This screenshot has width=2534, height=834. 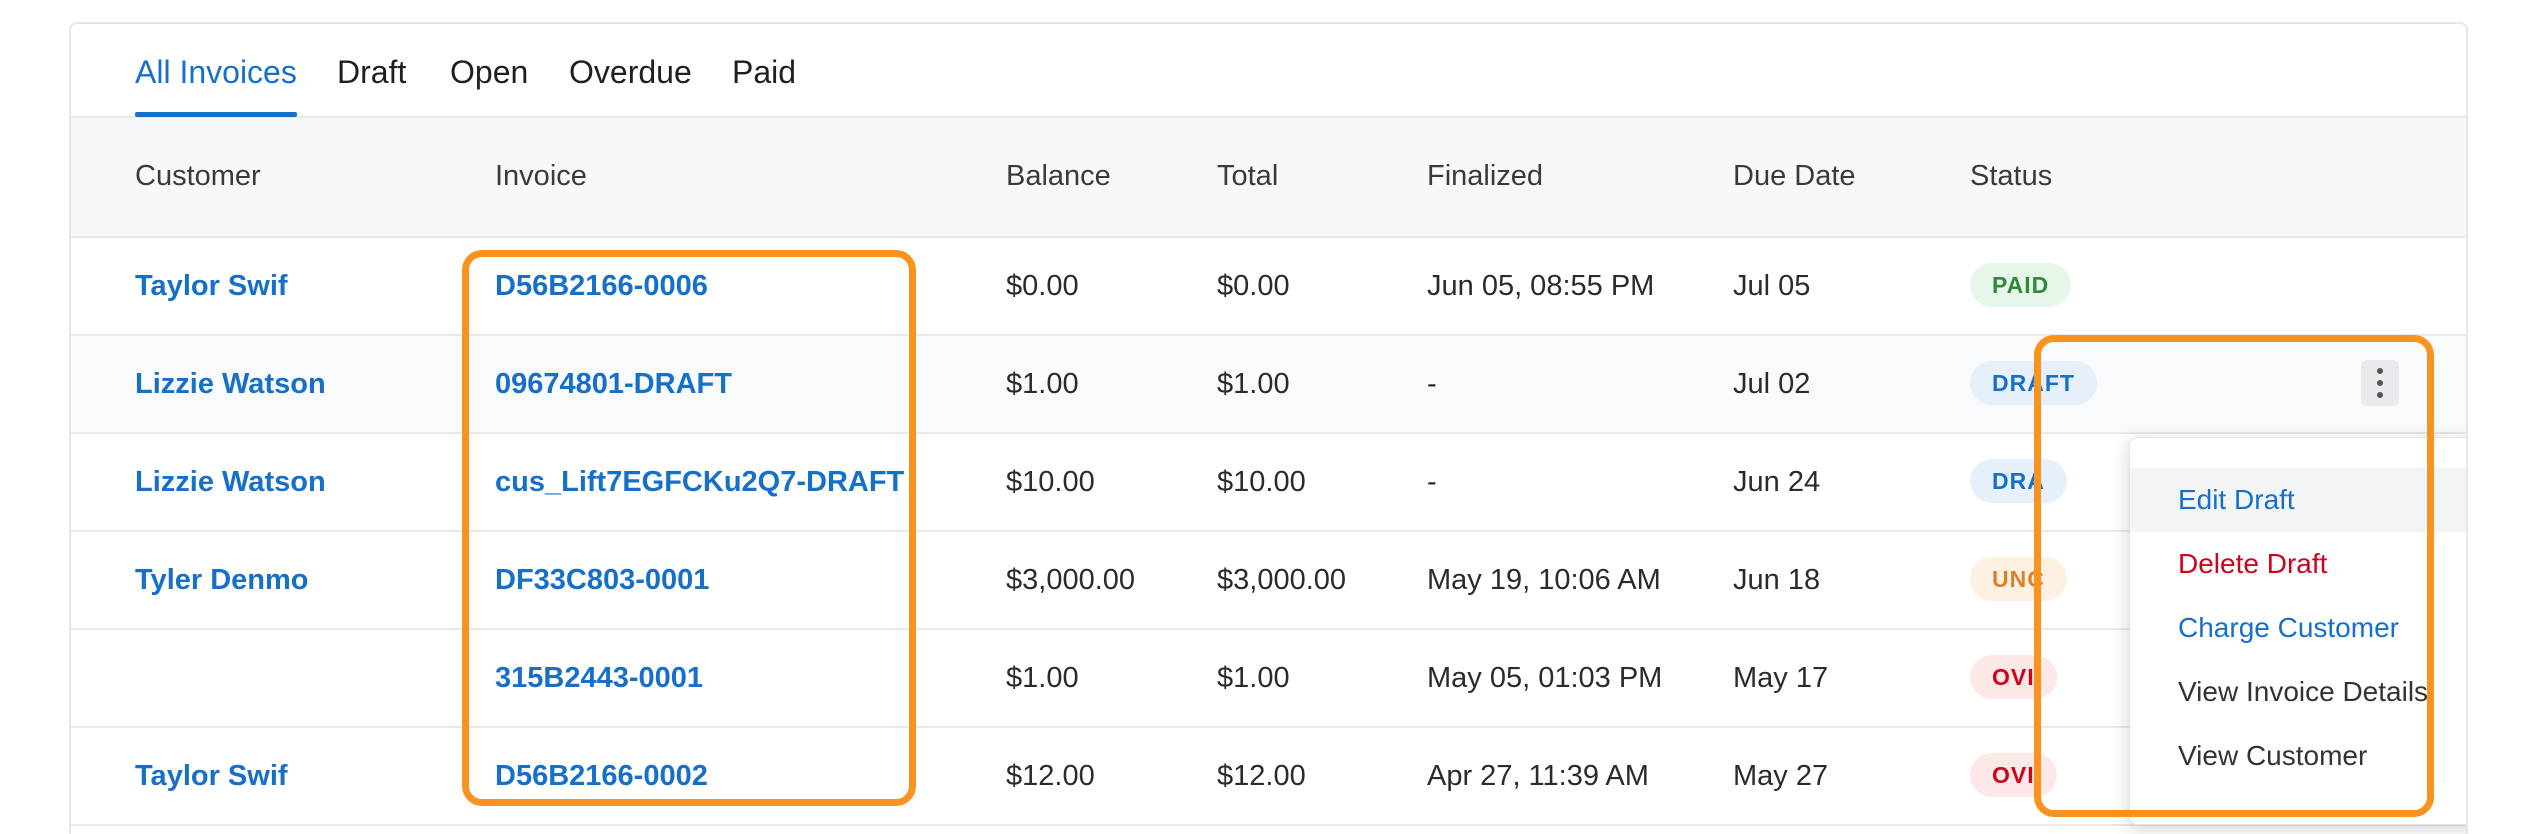 I want to click on column-header-customer: Customer, so click(x=198, y=176).